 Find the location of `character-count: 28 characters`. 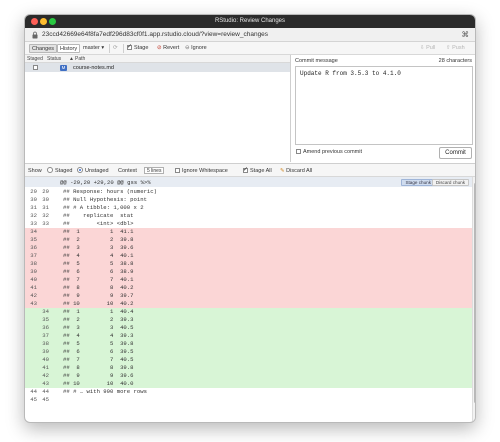

character-count: 28 characters is located at coordinates (455, 61).